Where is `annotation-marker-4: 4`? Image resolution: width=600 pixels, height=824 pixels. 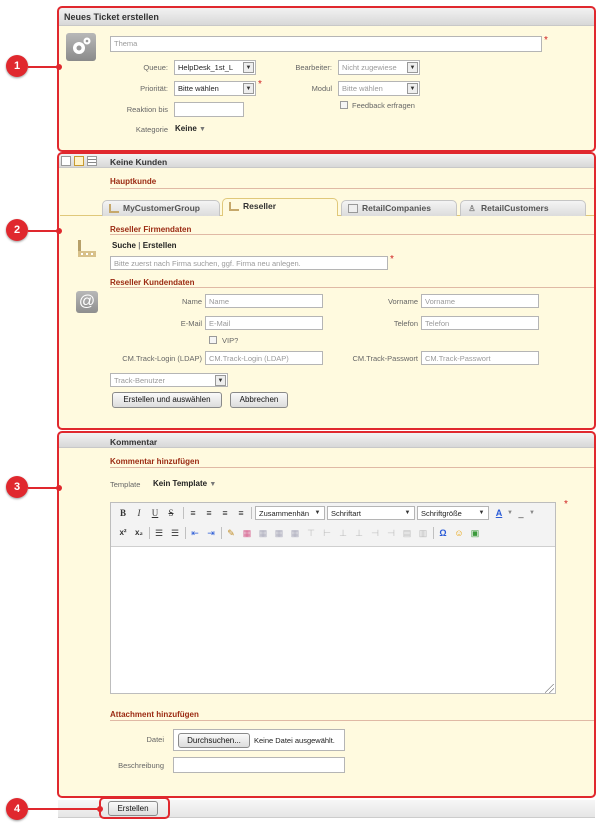 annotation-marker-4: 4 is located at coordinates (17, 809).